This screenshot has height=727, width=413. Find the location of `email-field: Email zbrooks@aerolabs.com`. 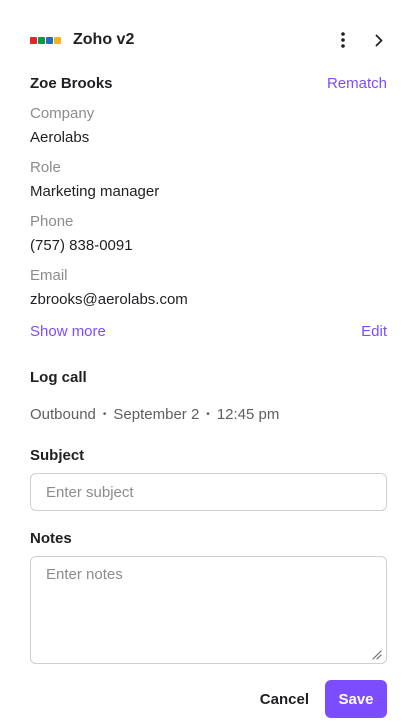

email-field: Email zbrooks@aerolabs.com is located at coordinates (208, 288).